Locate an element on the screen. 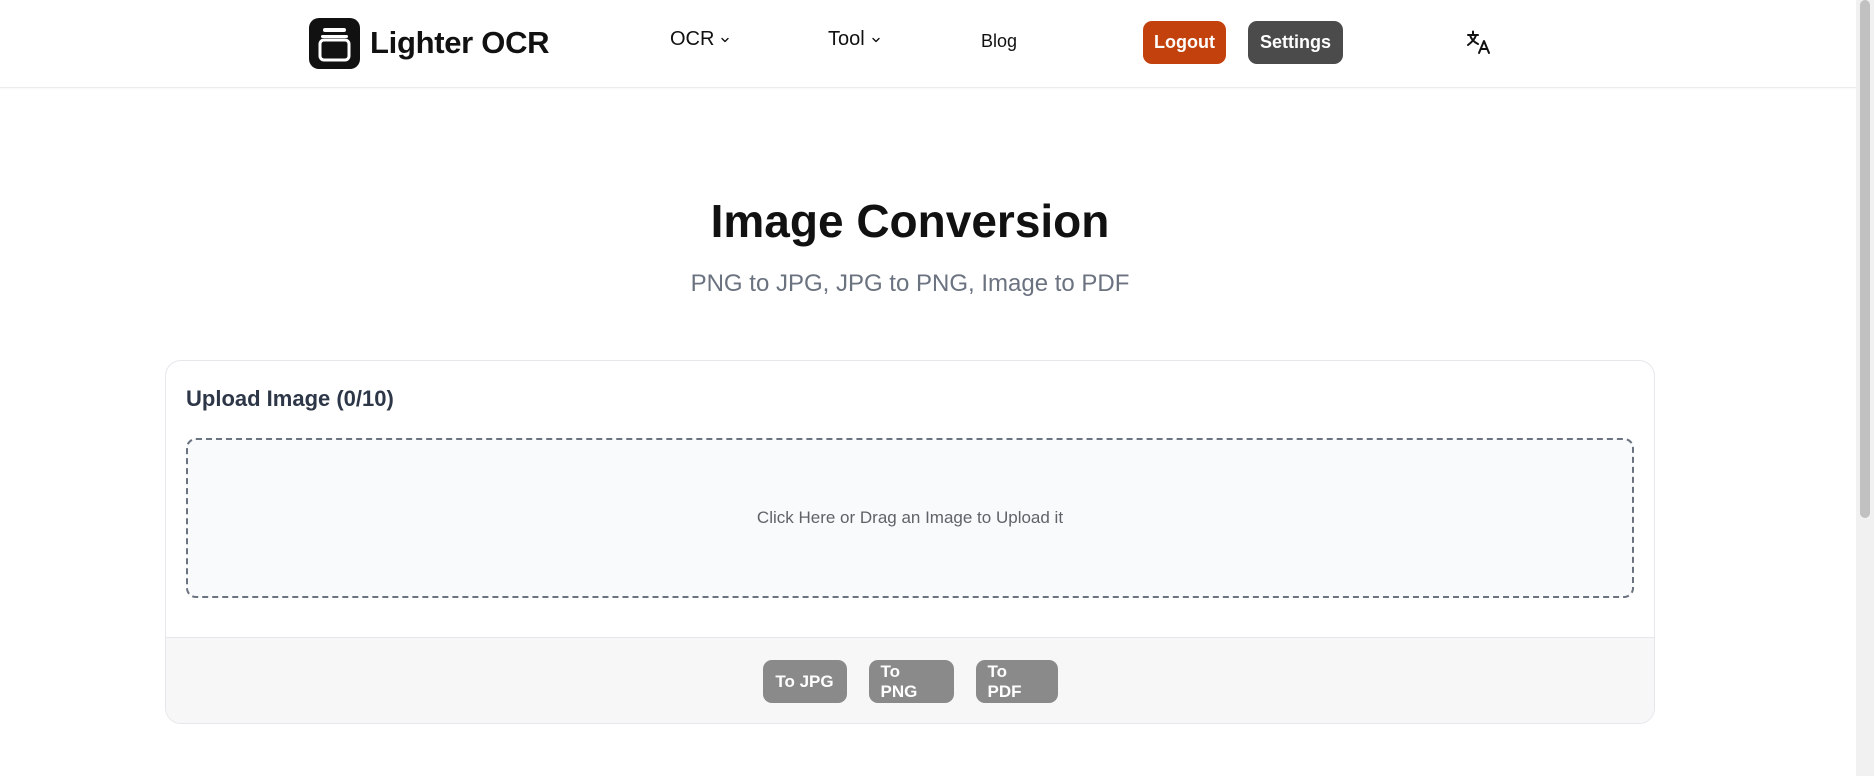 This screenshot has width=1874, height=776. dropzone-text: Click Here or Drag an Image to Upload it is located at coordinates (910, 517).